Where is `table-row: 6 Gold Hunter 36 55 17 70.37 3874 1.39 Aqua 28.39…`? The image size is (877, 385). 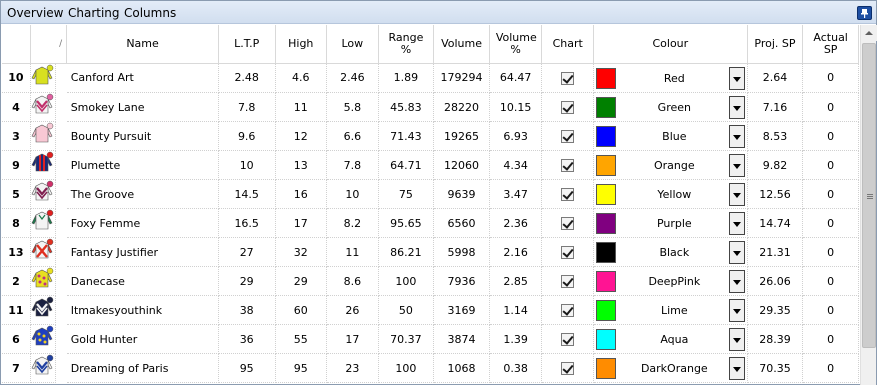 table-row: 6 Gold Hunter 36 55 17 70.37 3874 1.39 Aqua 28.39… is located at coordinates (430, 339).